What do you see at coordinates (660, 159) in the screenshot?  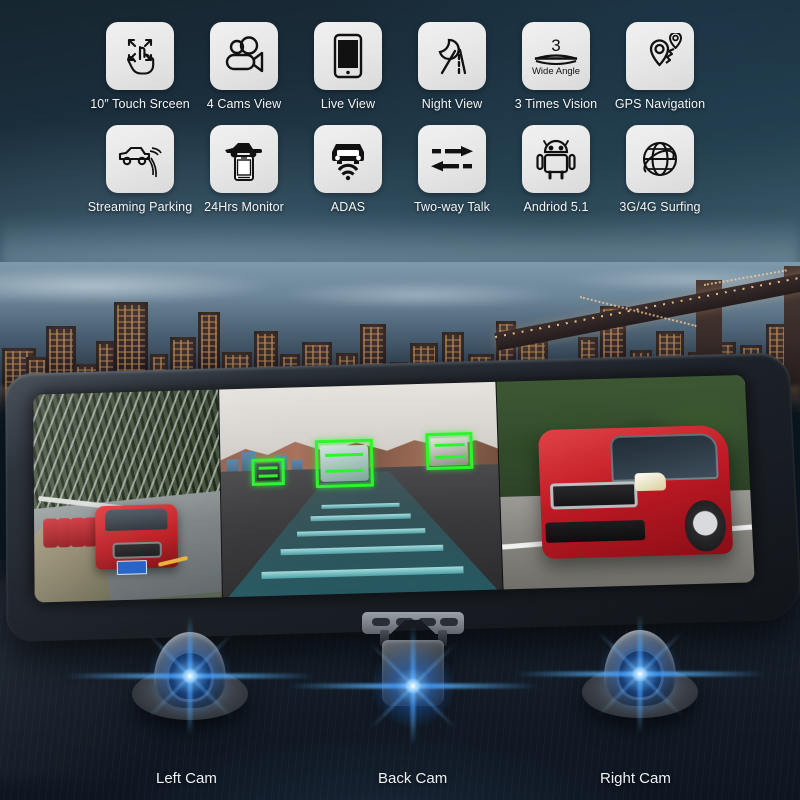 I see `globe-network-icon` at bounding box center [660, 159].